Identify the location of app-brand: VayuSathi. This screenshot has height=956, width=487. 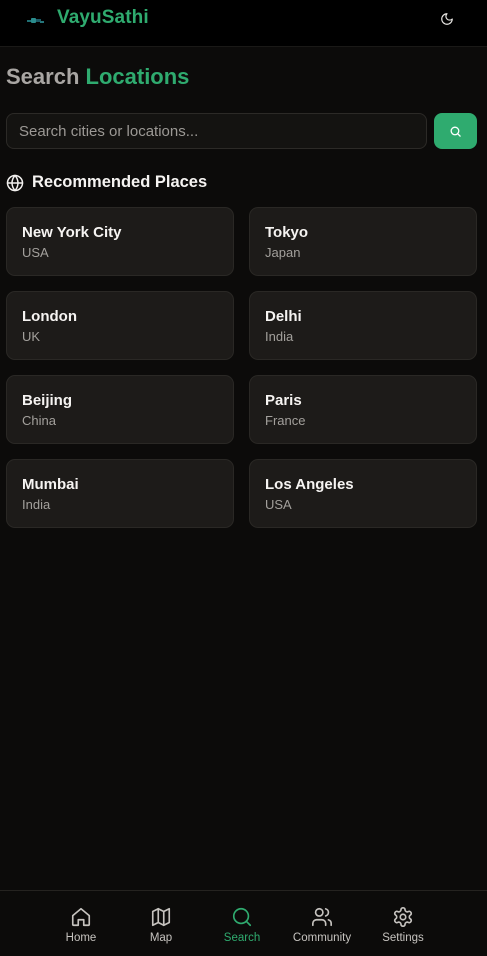
(103, 18).